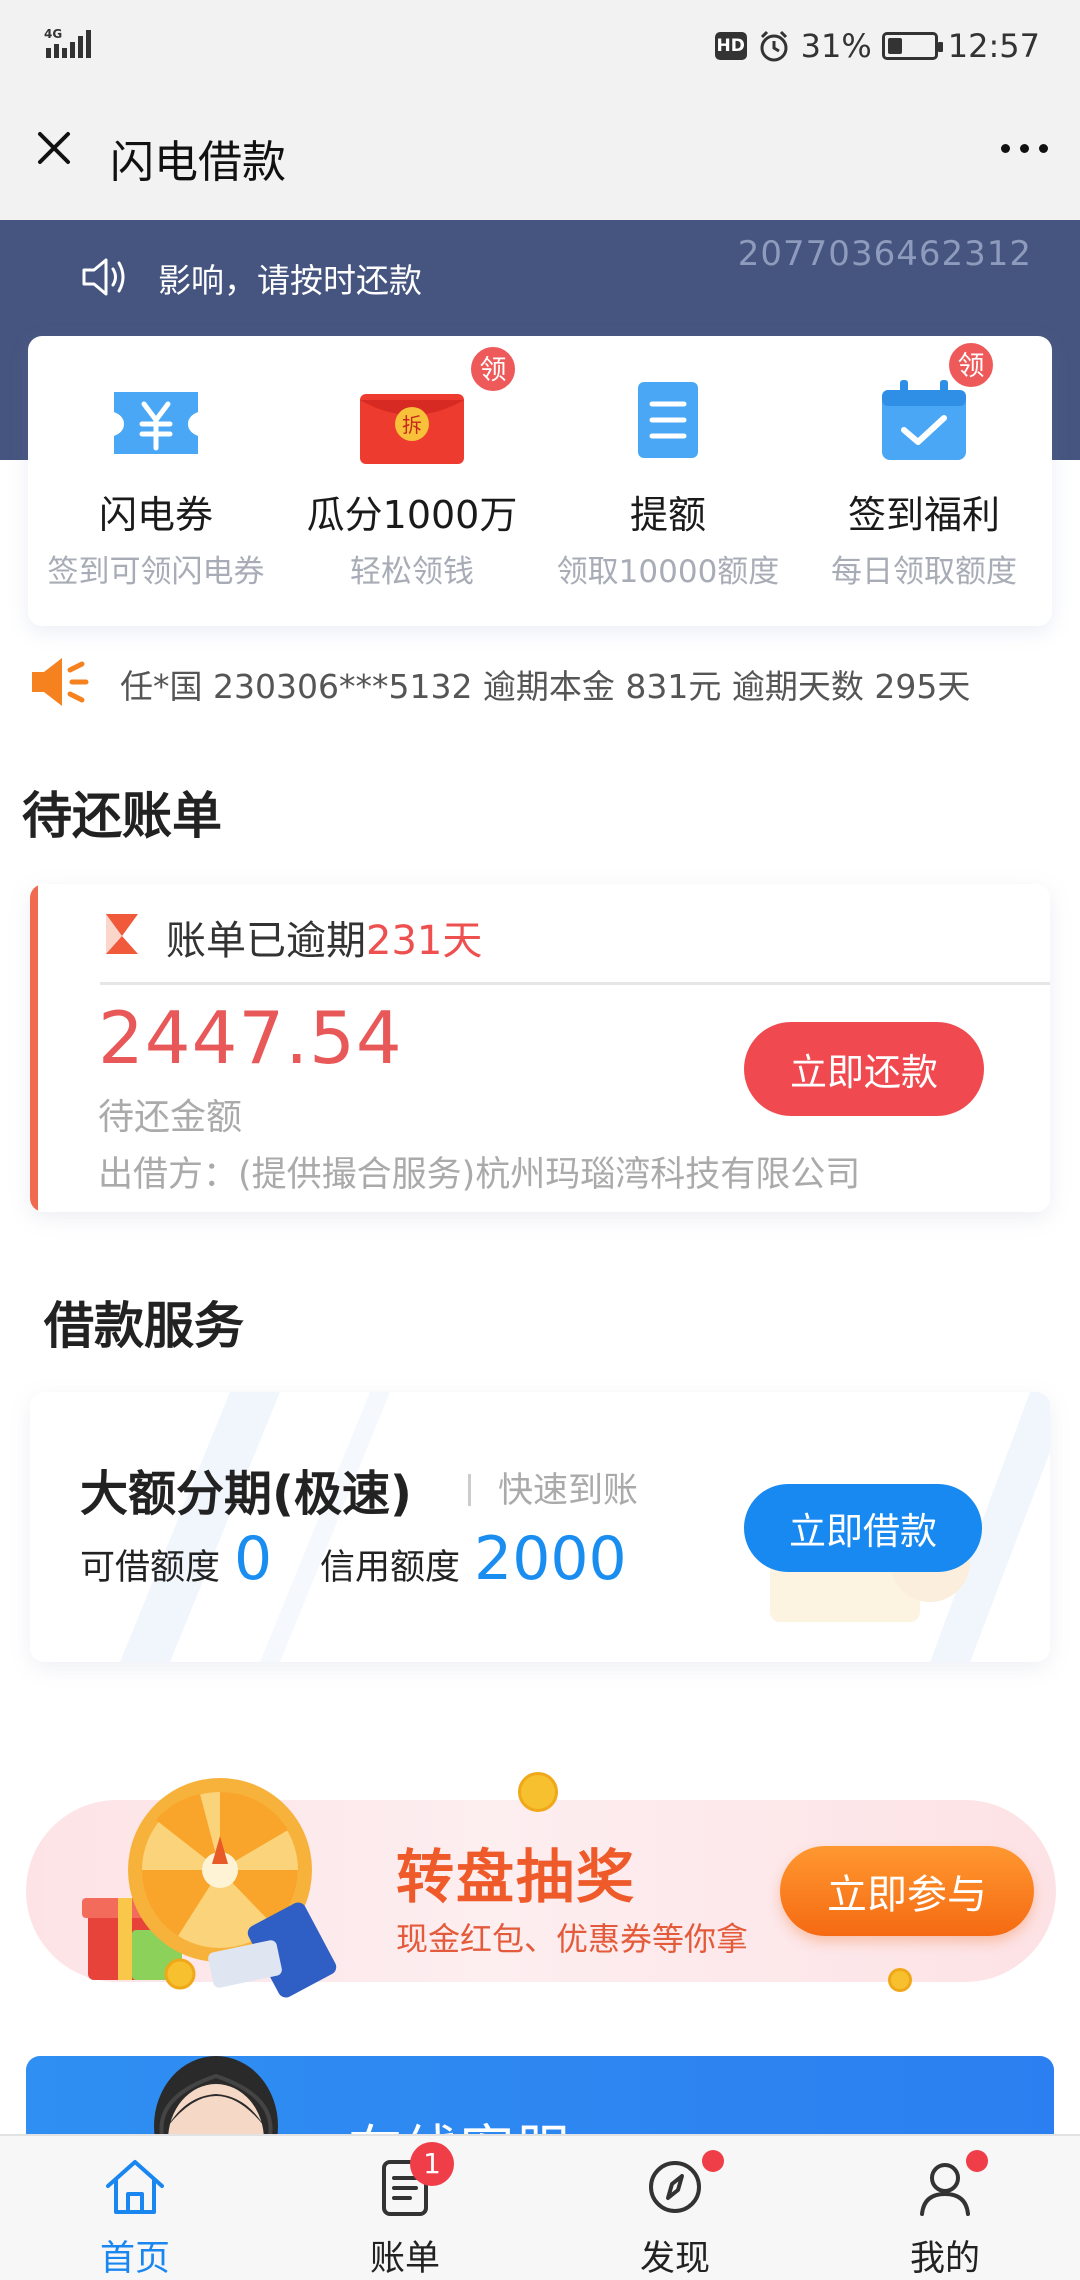 The width and height of the screenshot is (1080, 2280). I want to click on join-now-button: 立即参与, so click(907, 1891).